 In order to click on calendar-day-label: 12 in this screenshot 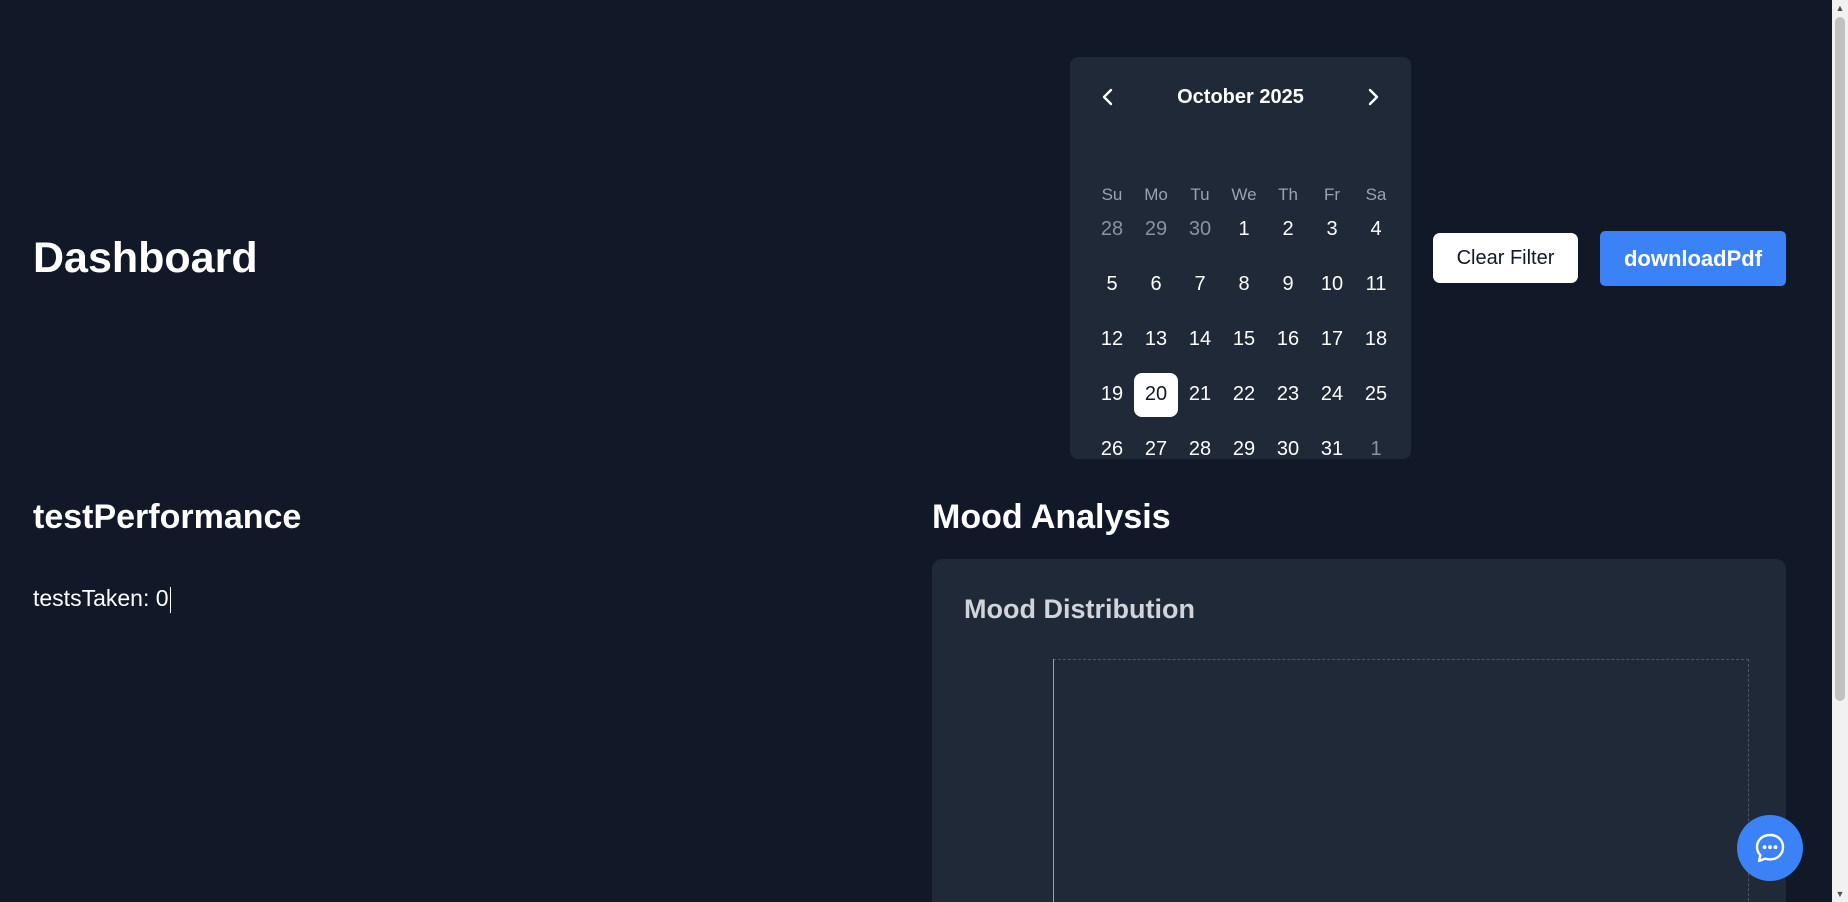, I will do `click(1112, 339)`.